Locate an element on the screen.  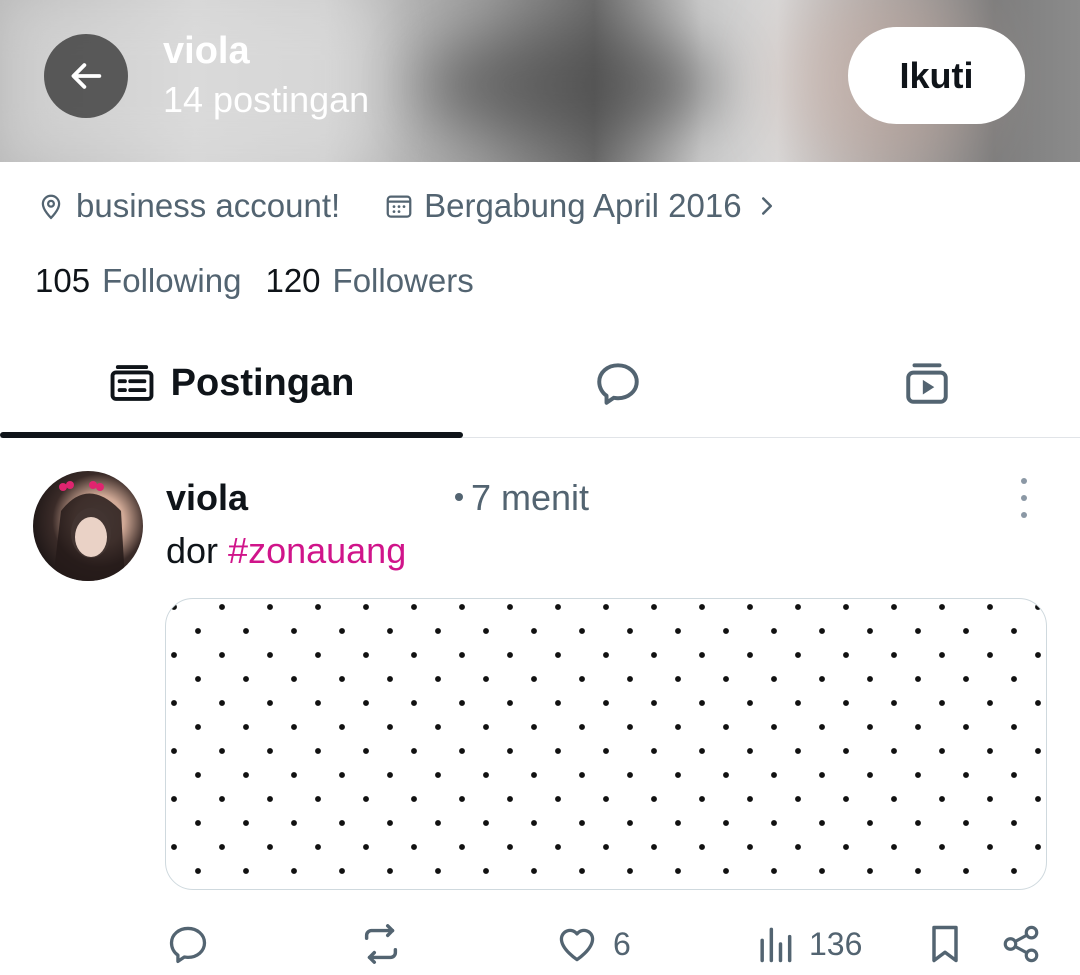
location-text: business account! is located at coordinates (208, 205).